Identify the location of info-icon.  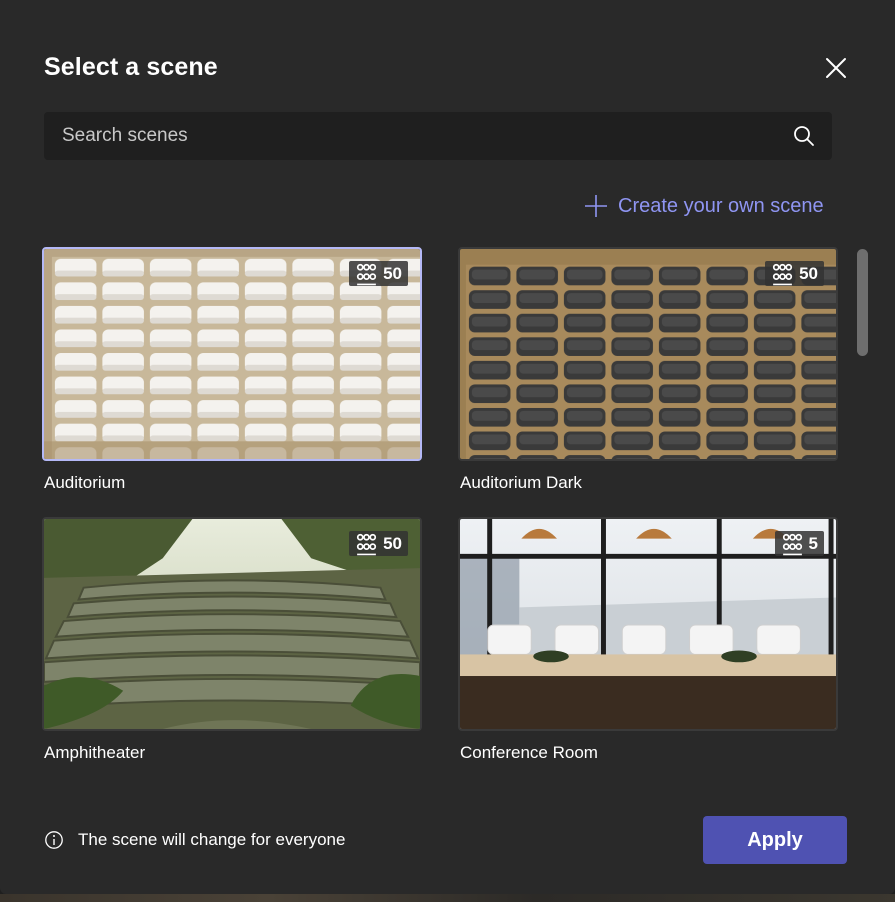
(54, 840).